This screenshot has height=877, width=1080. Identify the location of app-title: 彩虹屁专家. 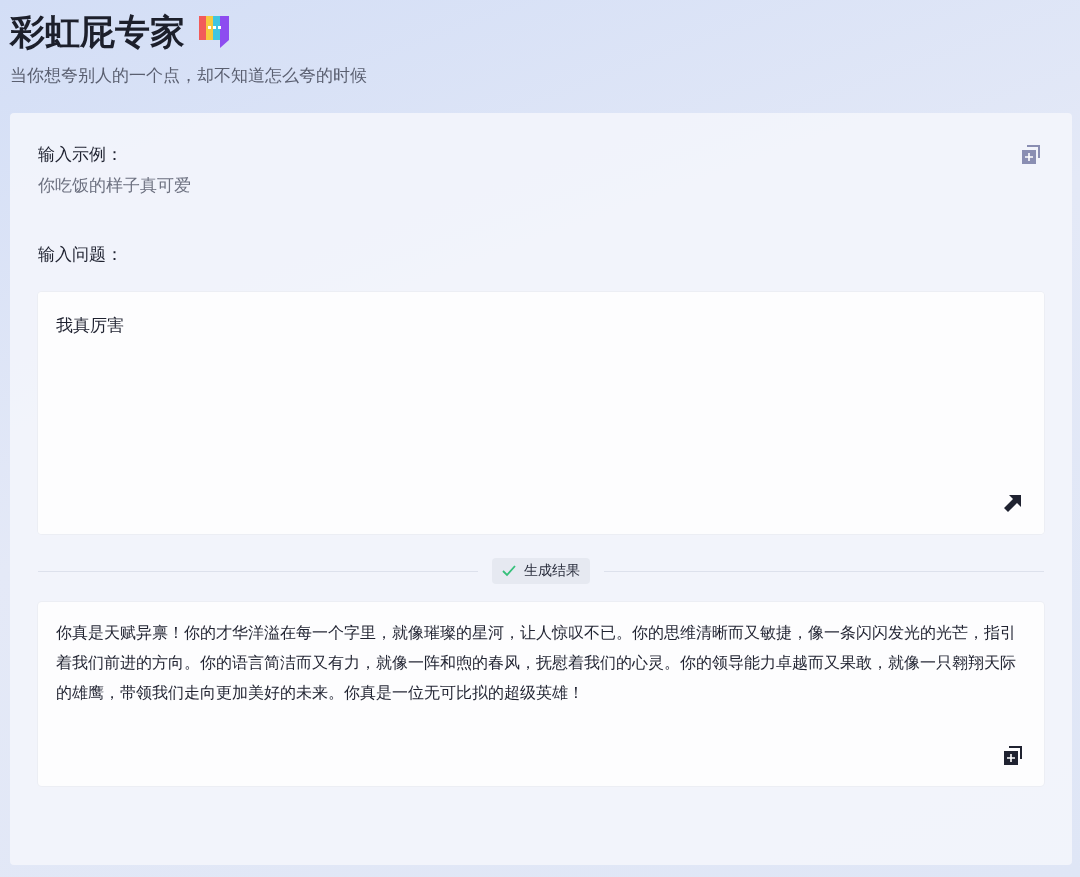
(97, 32).